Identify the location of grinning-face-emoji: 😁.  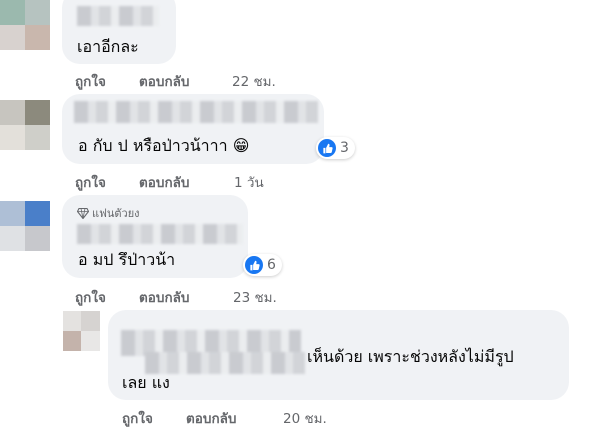
(241, 145).